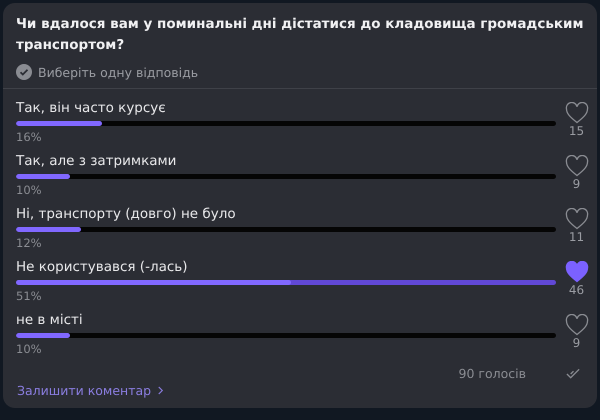 The height and width of the screenshot is (420, 600). What do you see at coordinates (286, 320) in the screenshot?
I see `option-label: не в місті` at bounding box center [286, 320].